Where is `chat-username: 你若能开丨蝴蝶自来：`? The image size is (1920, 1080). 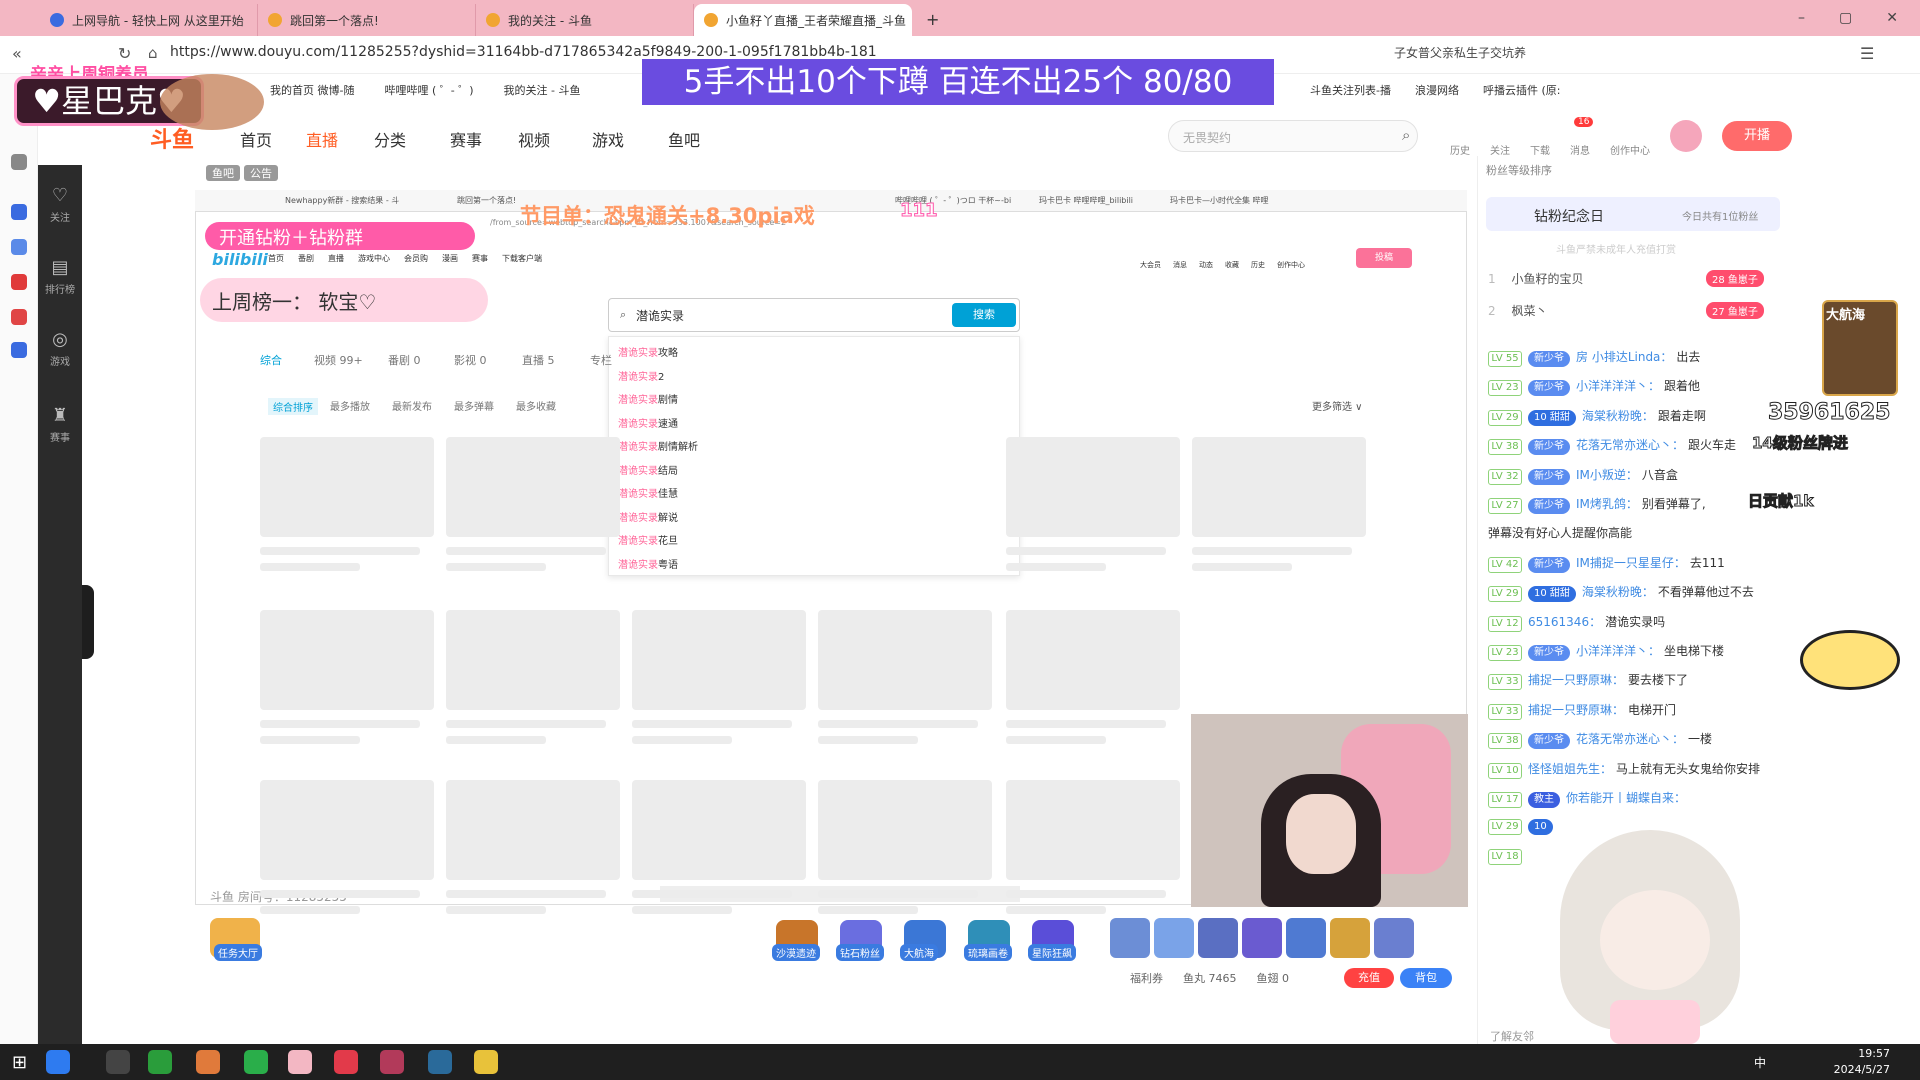
chat-username: 你若能开丨蝴蝶自来： is located at coordinates (1626, 798).